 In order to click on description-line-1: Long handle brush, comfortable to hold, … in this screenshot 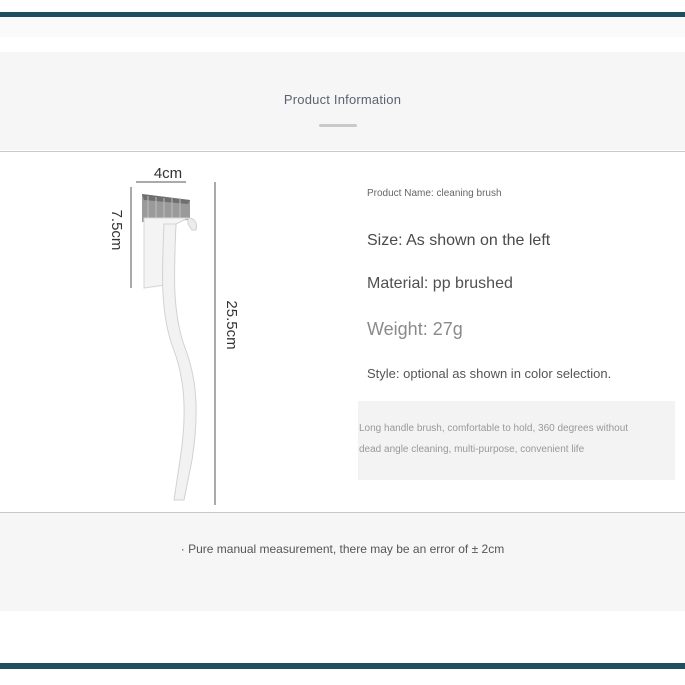, I will do `click(494, 428)`.